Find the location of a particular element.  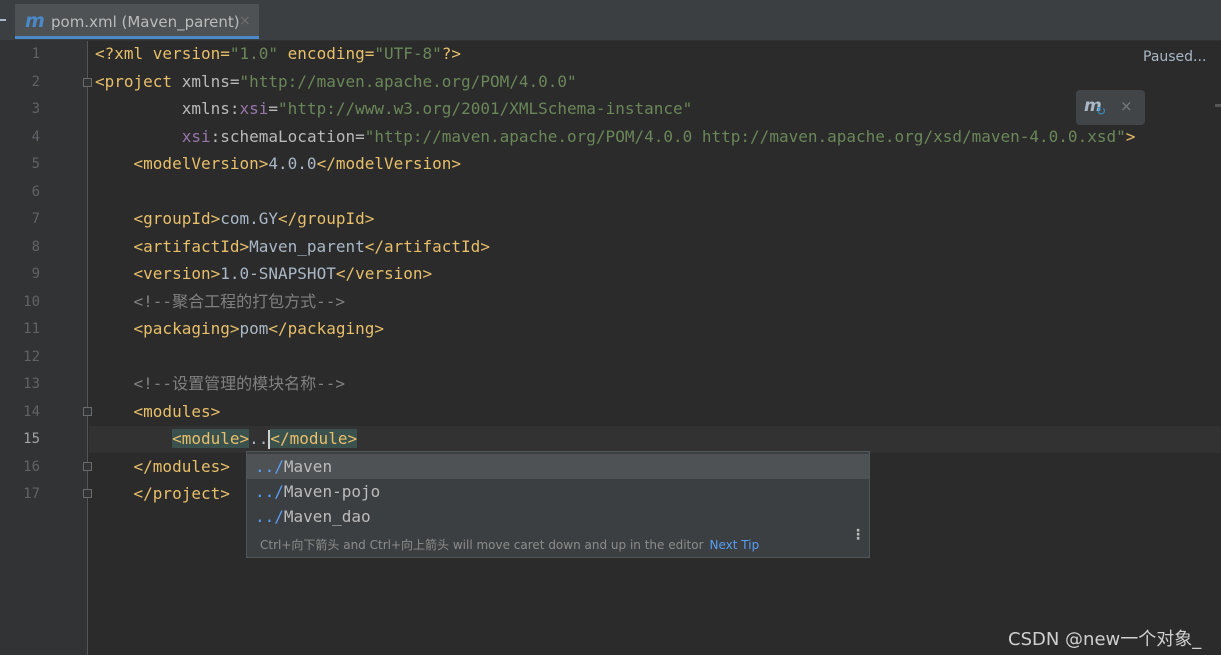

code-line-16: </modules> is located at coordinates (162, 467).